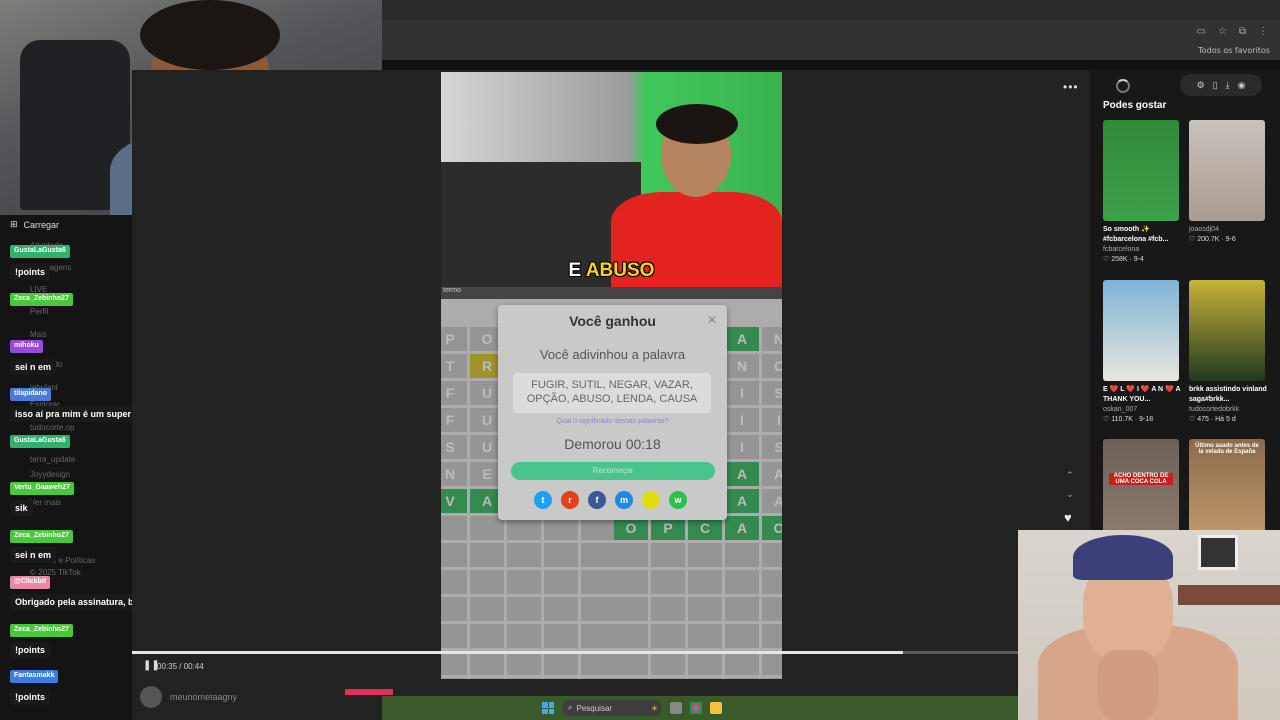 The height and width of the screenshot is (720, 1280). I want to click on sidebar-item: Ver mais, so click(45, 502).